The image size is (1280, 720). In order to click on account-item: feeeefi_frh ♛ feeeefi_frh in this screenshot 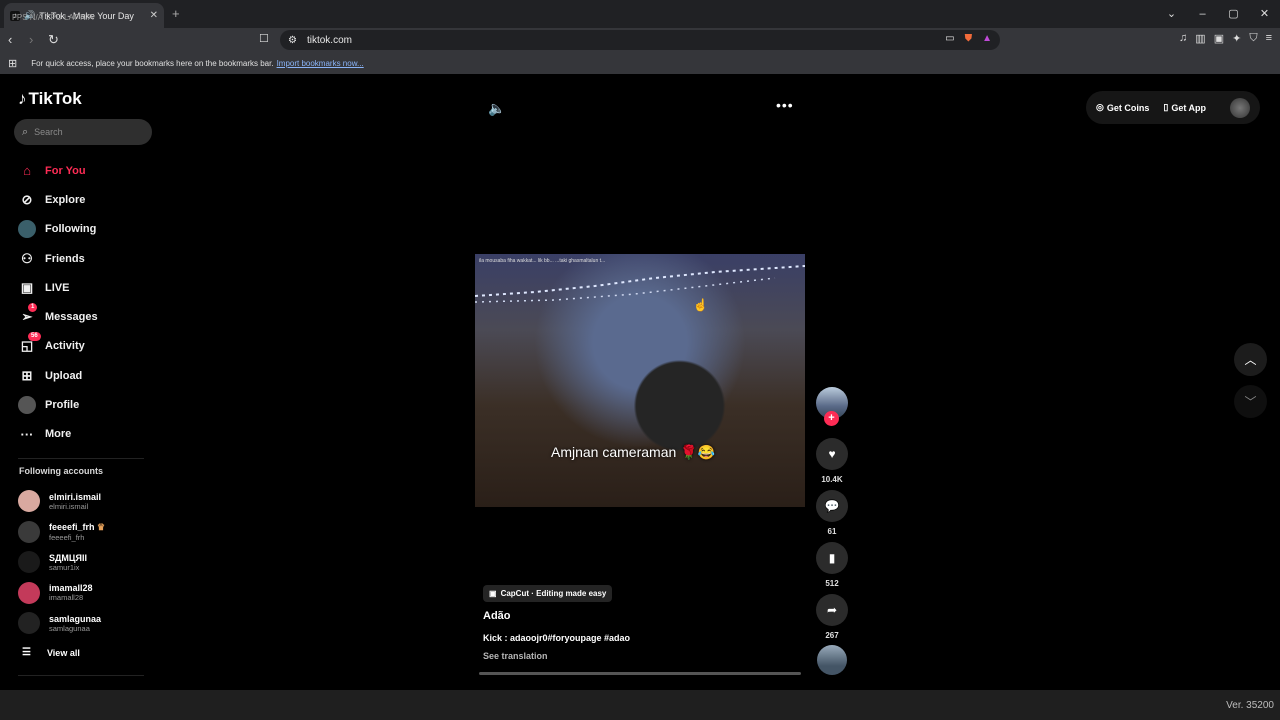, I will do `click(88, 532)`.